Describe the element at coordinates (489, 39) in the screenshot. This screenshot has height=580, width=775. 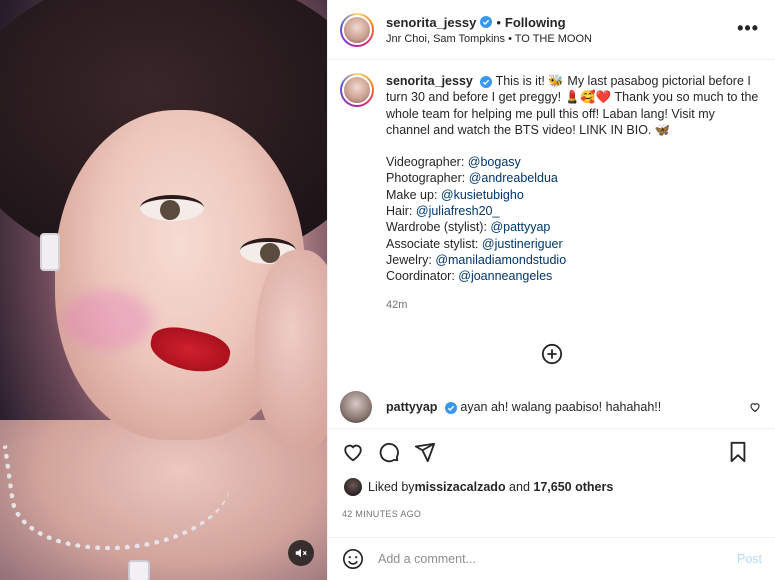
I see `audio-link: Jnr Choi, Sam Tompkins • TO THE MOON` at that location.